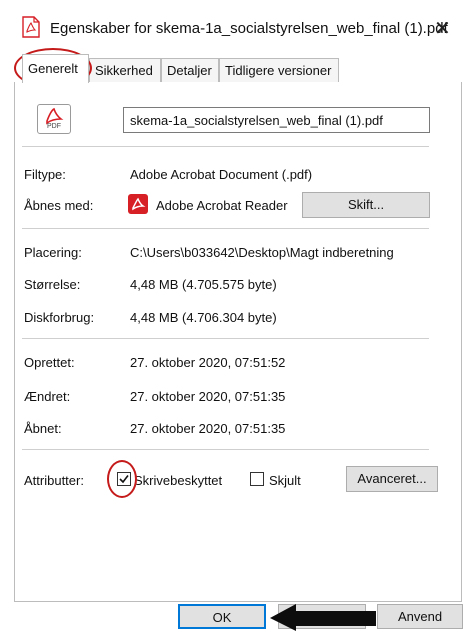 This screenshot has height=636, width=467. I want to click on close-icon: ✕, so click(442, 28).